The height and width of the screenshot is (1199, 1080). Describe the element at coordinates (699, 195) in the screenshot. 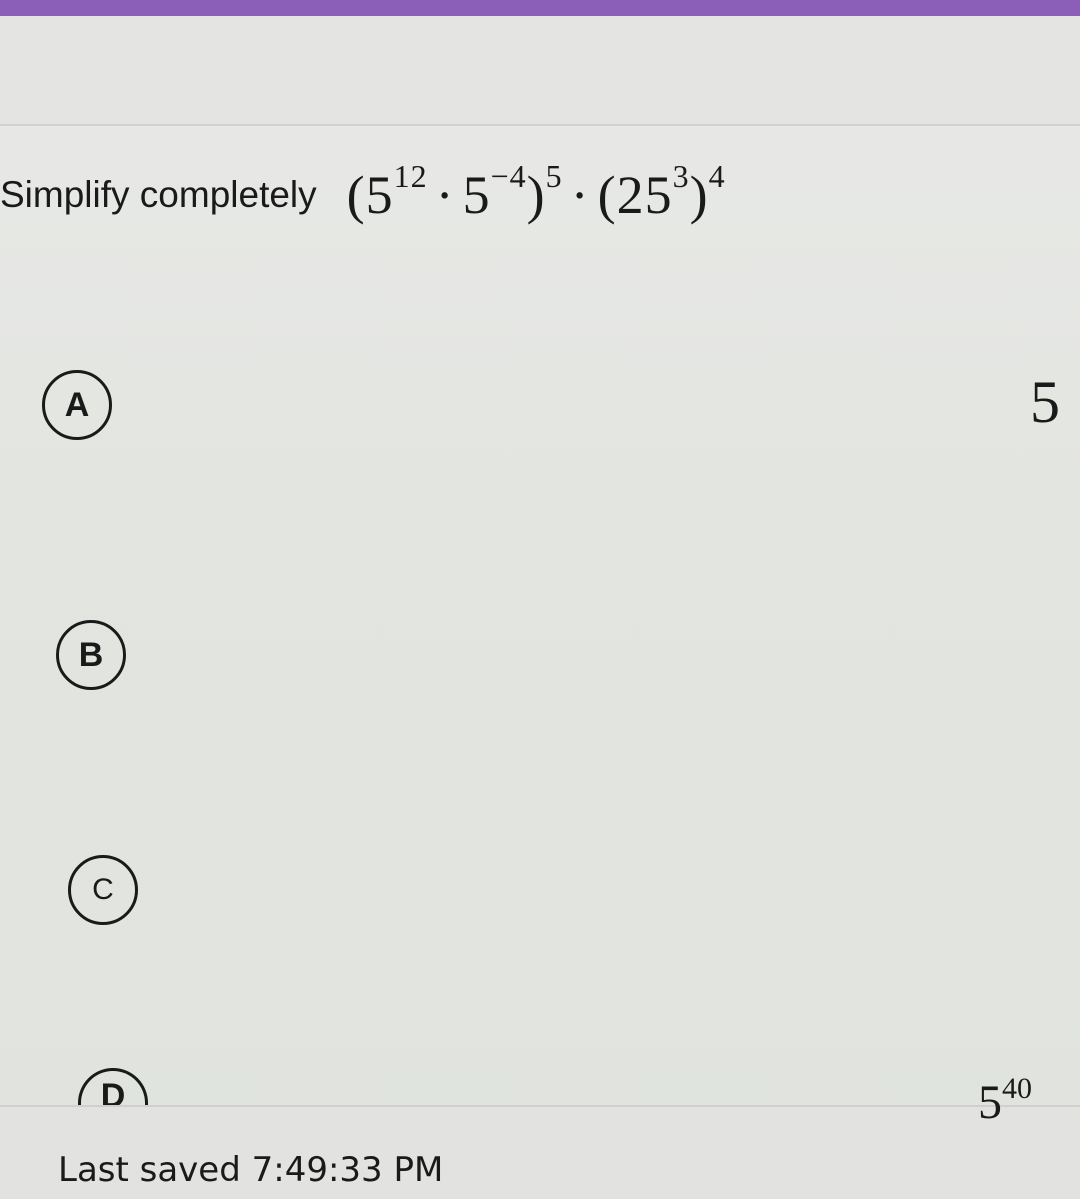

I see `expr-close-paren-2: )` at that location.